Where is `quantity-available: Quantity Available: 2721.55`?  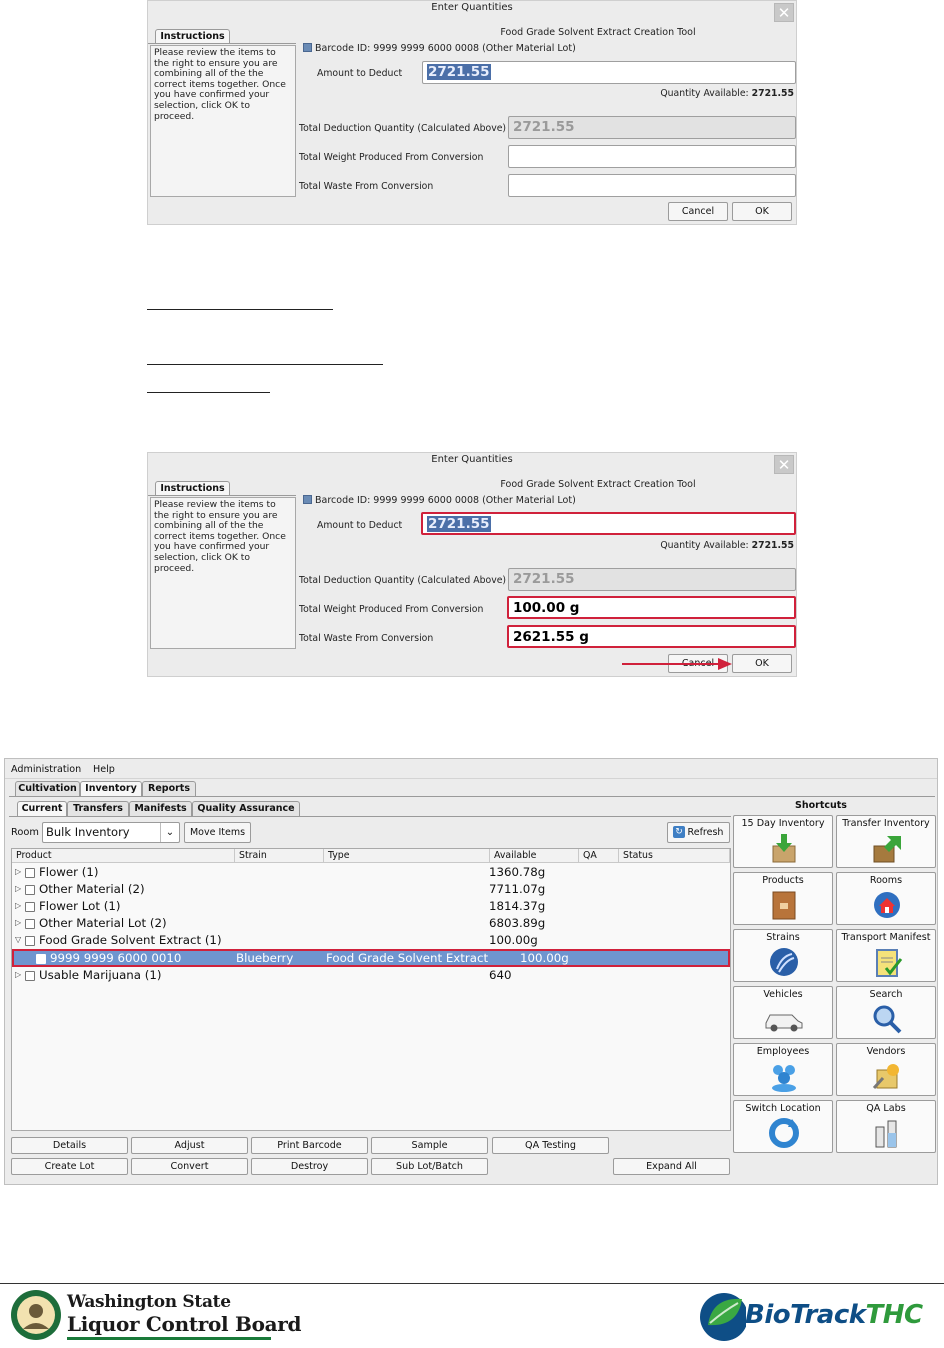
quantity-available: Quantity Available: 2721.55 is located at coordinates (727, 545).